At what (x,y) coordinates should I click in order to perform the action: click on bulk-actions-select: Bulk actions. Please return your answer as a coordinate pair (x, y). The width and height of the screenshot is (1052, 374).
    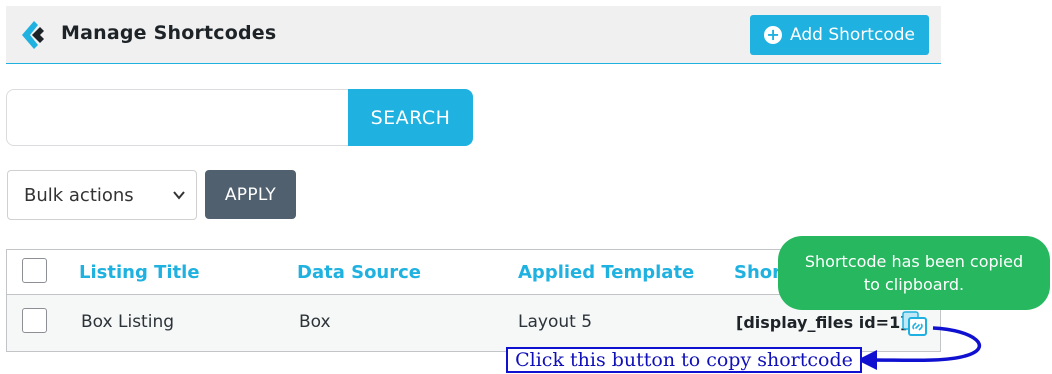
    Looking at the image, I should click on (102, 195).